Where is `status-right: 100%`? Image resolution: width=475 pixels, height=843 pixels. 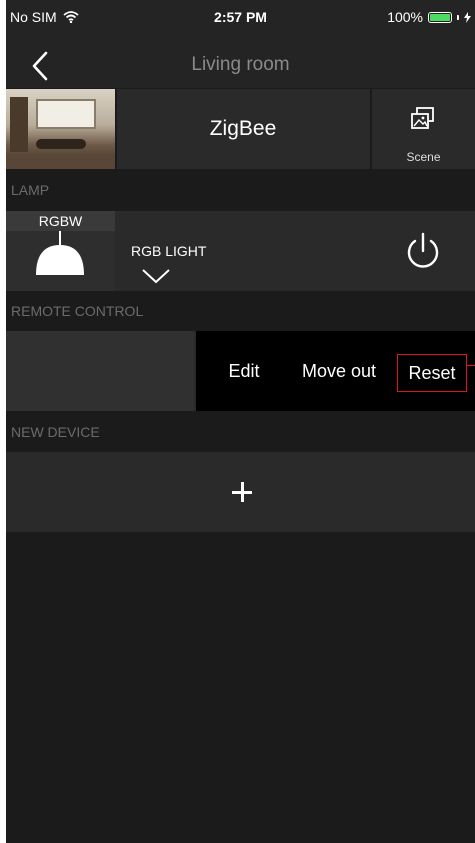 status-right: 100% is located at coordinates (429, 17).